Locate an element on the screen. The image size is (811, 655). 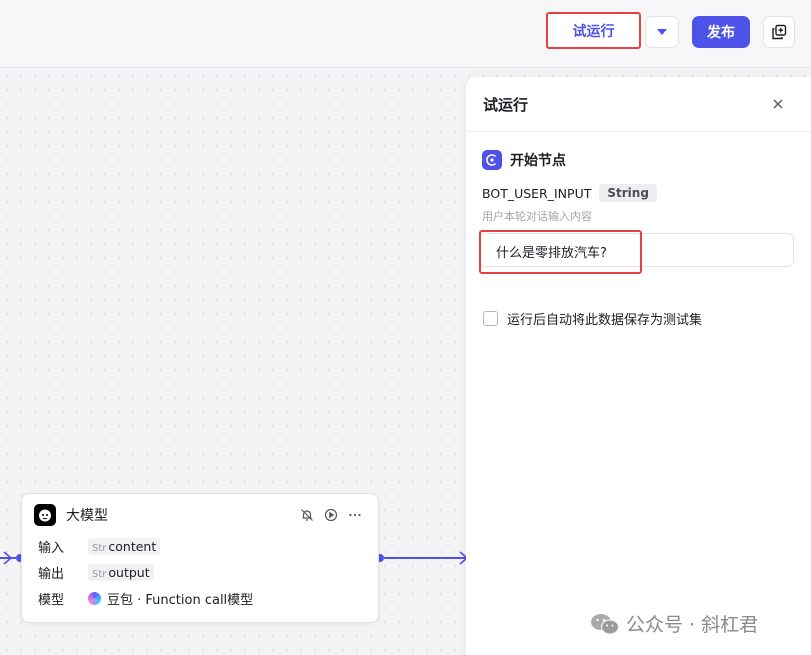
llm-input-tag: Str content is located at coordinates (124, 546).